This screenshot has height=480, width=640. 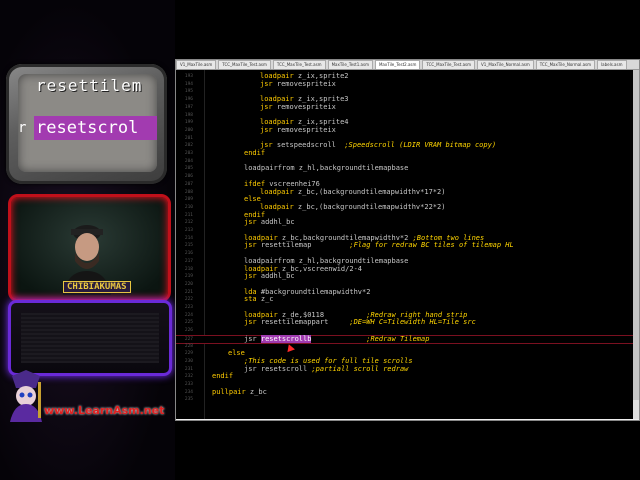 What do you see at coordinates (255, 153) in the screenshot?
I see `code-keyword: endif` at bounding box center [255, 153].